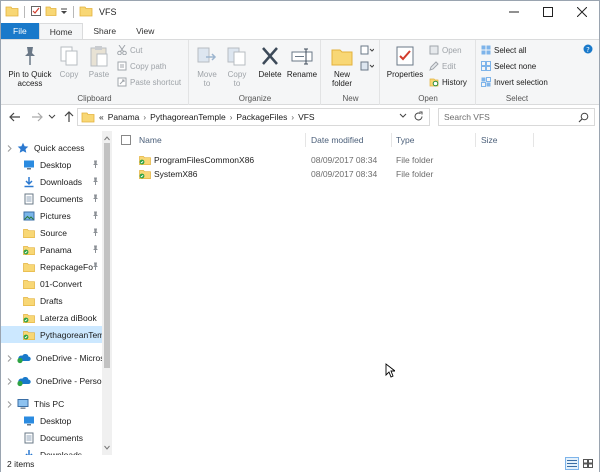 Image resolution: width=600 pixels, height=472 pixels. I want to click on nav-item-repackagefo: RepackageFo, so click(51, 266).